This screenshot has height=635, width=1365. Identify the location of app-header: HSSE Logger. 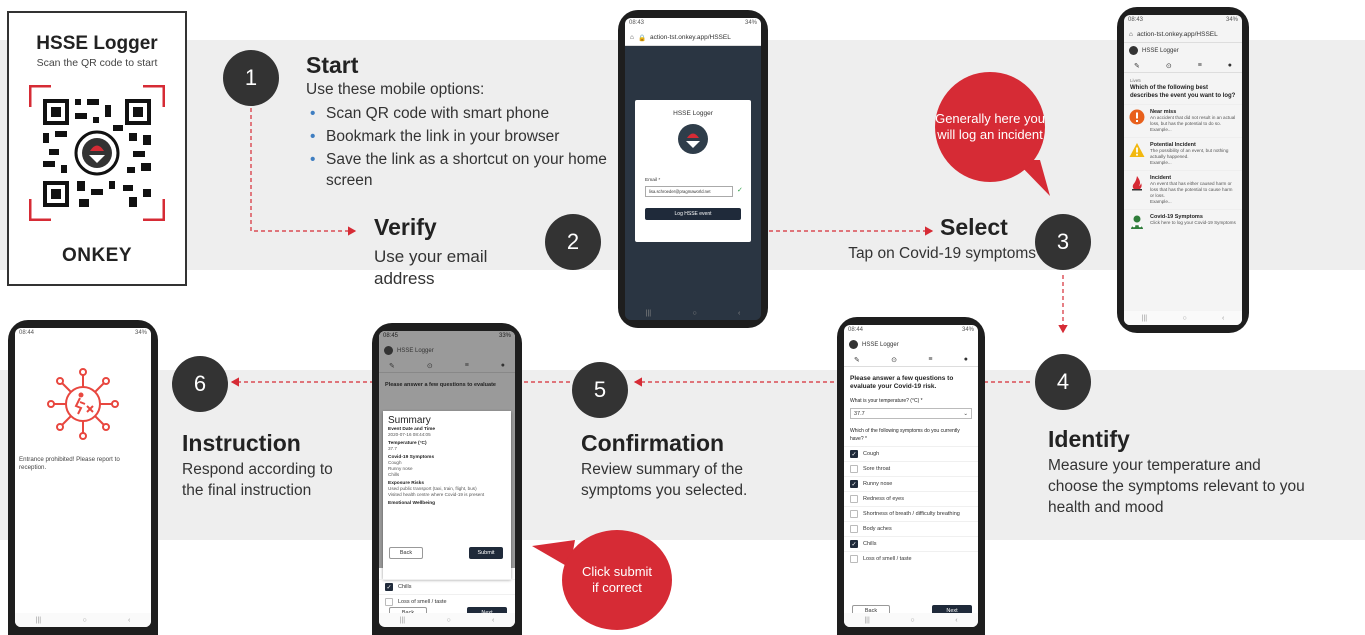
(1183, 50).